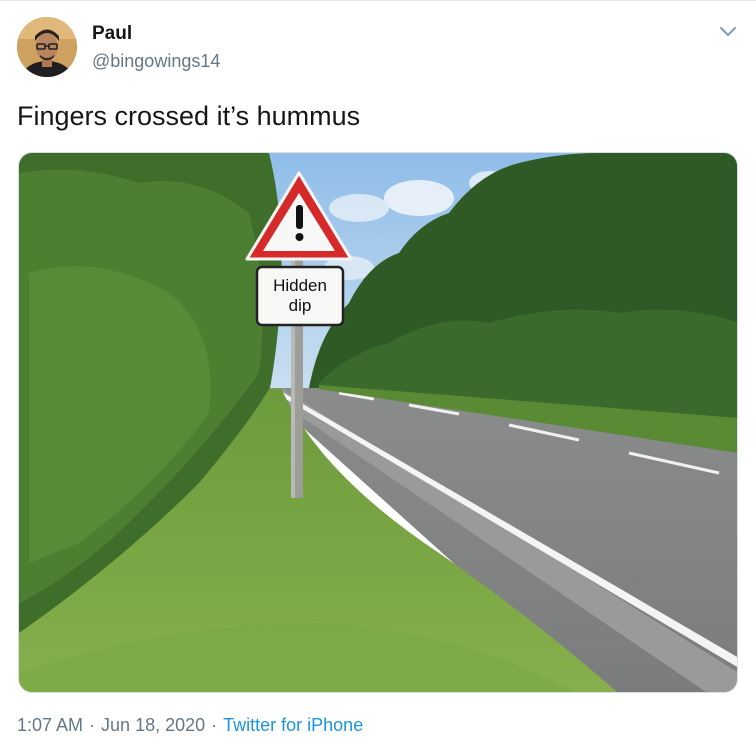 The height and width of the screenshot is (750, 756). I want to click on tweet-meta: 1:07 AM · Jun 18, 2020 · Twitter for iPhone, so click(190, 725).